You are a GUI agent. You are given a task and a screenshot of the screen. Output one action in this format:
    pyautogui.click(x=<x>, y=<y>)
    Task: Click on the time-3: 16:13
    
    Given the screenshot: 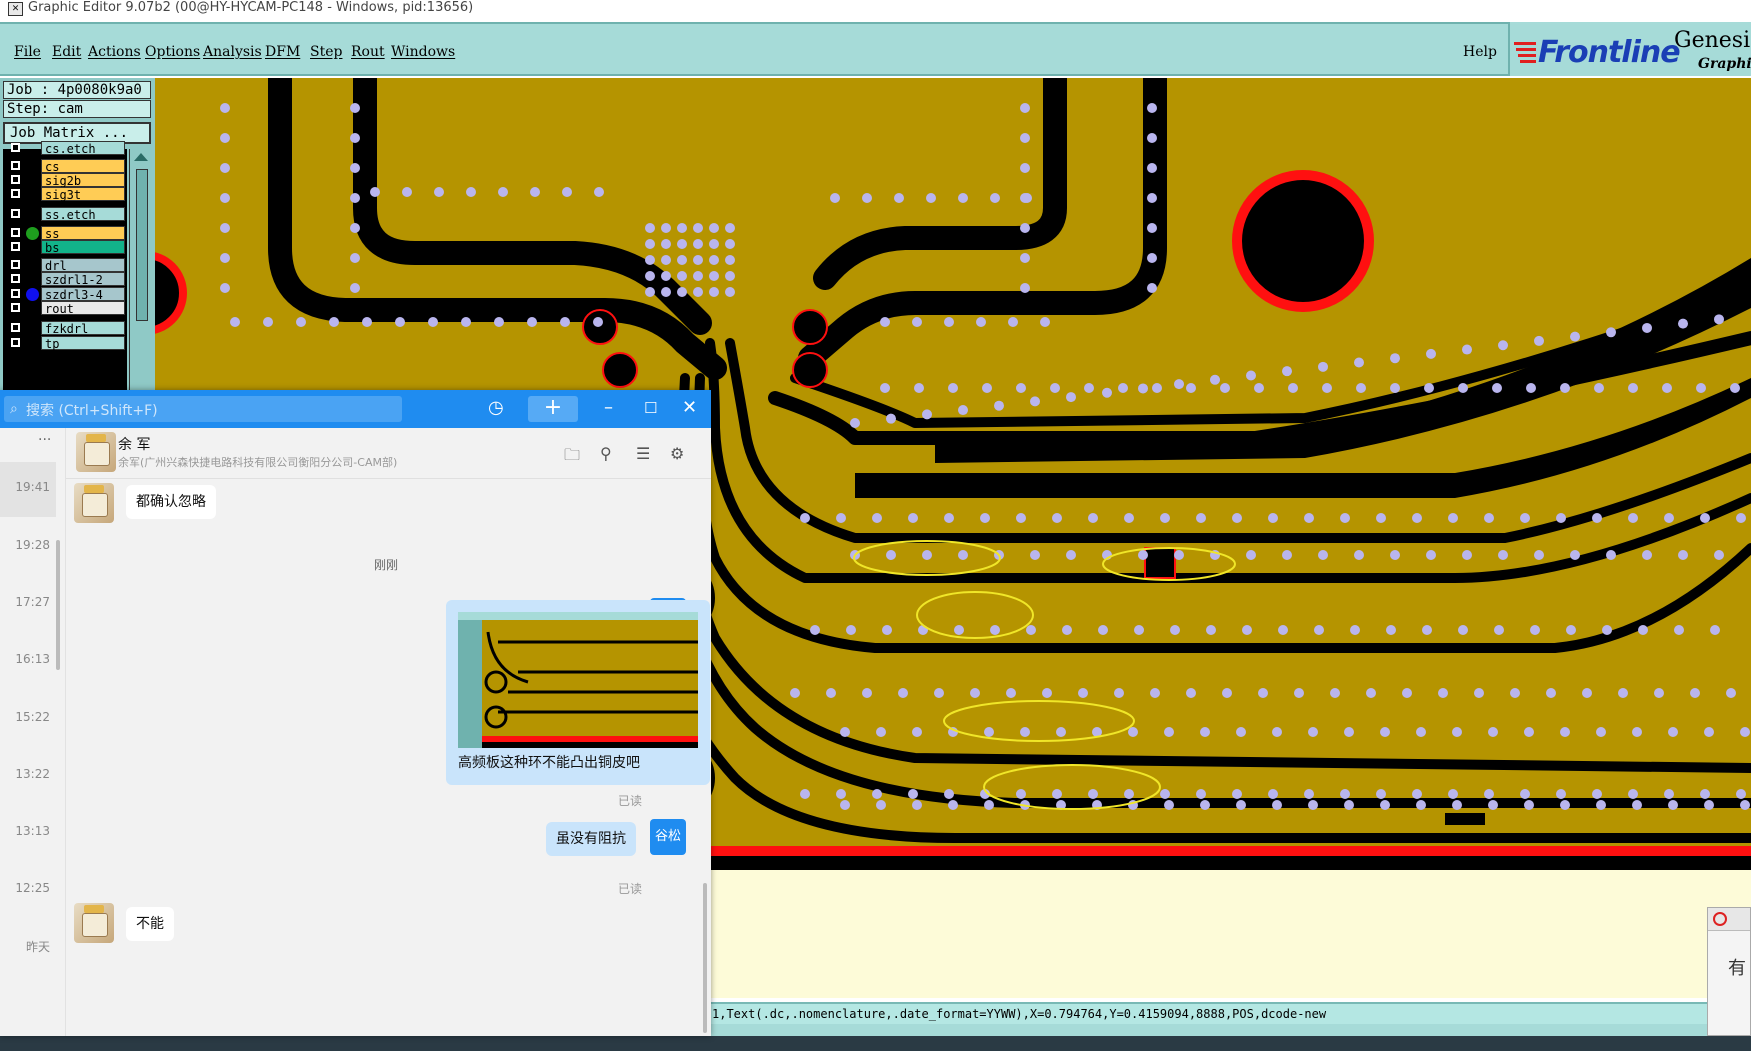 What is the action you would take?
    pyautogui.click(x=32, y=659)
    